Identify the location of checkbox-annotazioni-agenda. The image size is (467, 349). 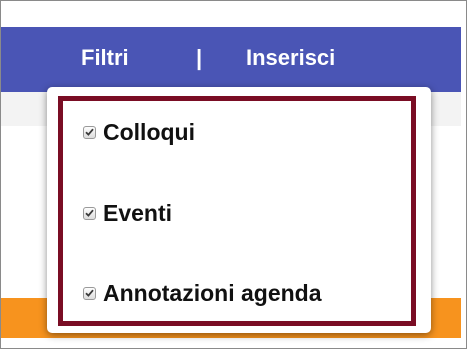
(89, 293).